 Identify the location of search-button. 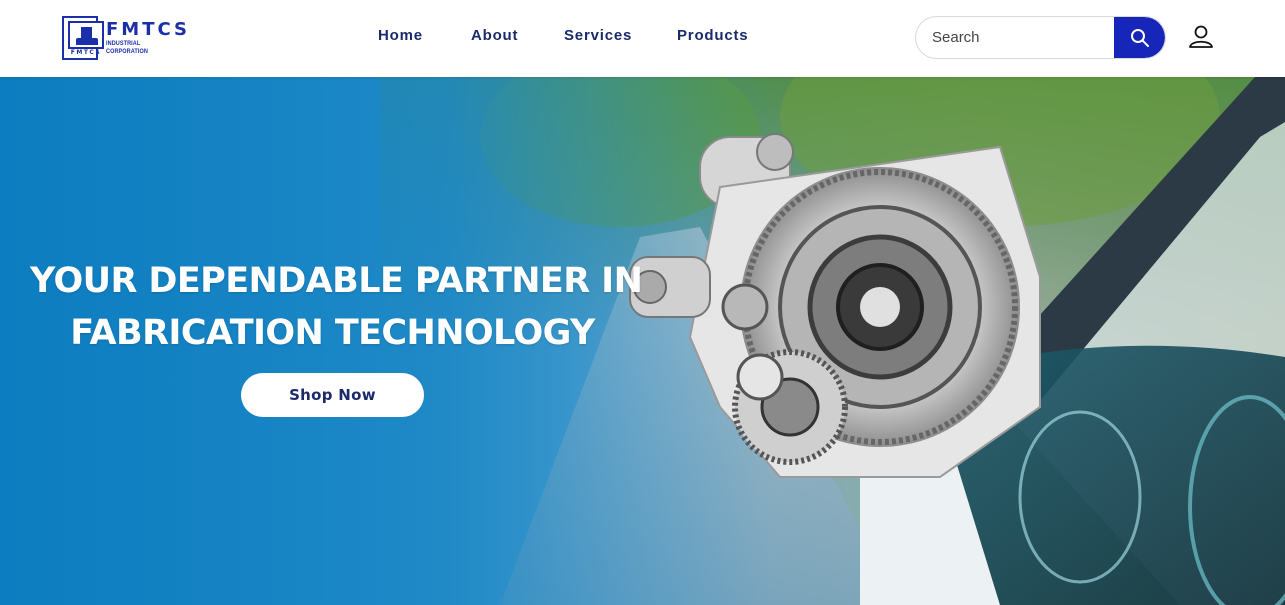
(1139, 37).